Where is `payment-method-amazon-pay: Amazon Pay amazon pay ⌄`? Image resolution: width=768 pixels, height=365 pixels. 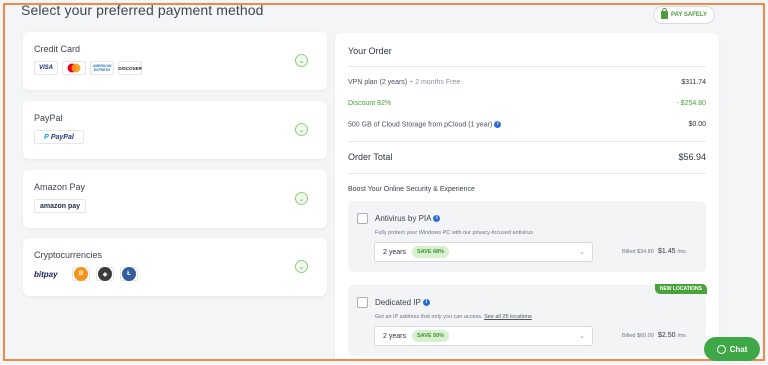
payment-method-amazon-pay: Amazon Pay amazon pay ⌄ is located at coordinates (175, 199).